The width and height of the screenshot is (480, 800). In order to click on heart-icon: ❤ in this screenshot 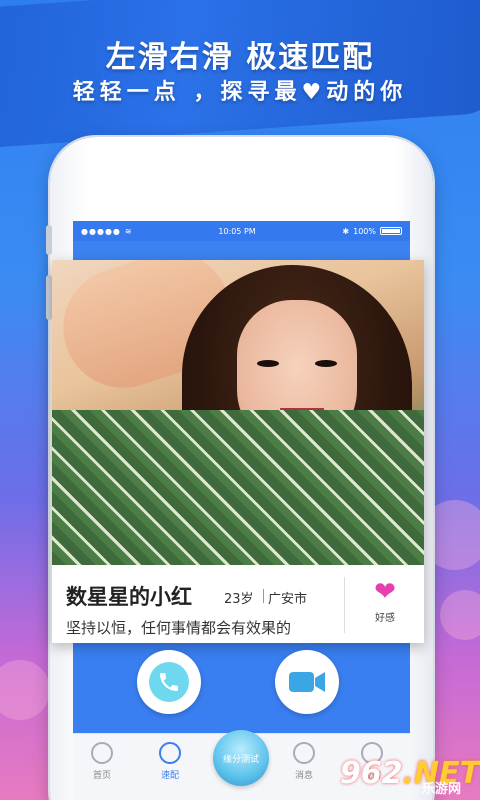, I will do `click(385, 592)`.